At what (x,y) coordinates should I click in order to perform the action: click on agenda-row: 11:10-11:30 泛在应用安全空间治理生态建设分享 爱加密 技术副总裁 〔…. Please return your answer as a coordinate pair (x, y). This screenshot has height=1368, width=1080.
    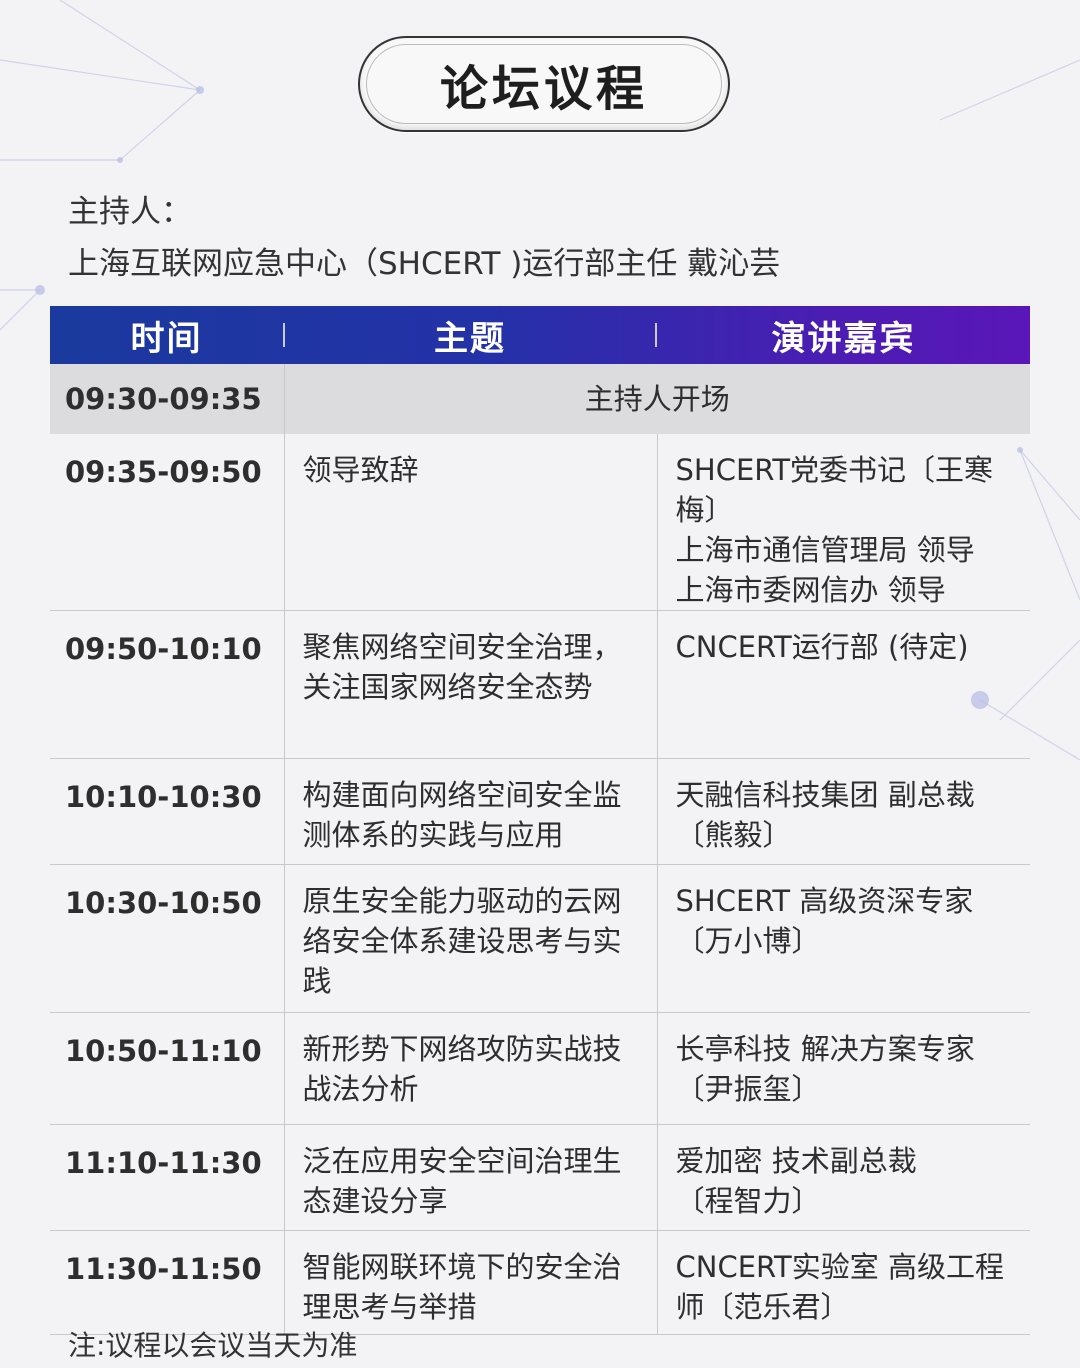
    Looking at the image, I should click on (540, 1177).